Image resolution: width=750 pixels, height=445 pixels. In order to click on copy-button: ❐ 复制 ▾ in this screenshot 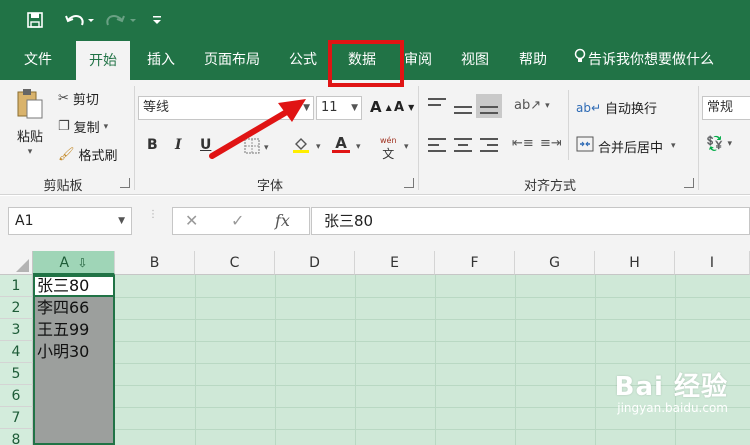, I will do `click(83, 126)`.